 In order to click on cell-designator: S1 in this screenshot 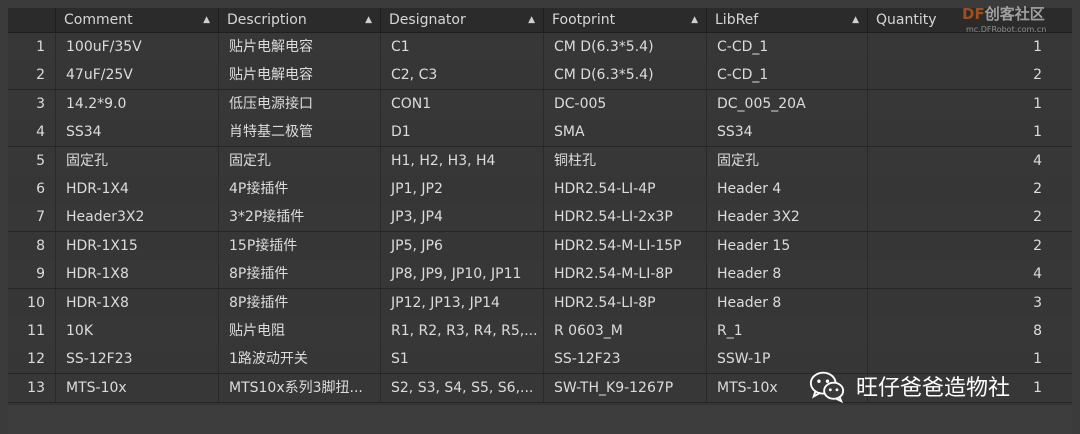, I will do `click(462, 359)`.